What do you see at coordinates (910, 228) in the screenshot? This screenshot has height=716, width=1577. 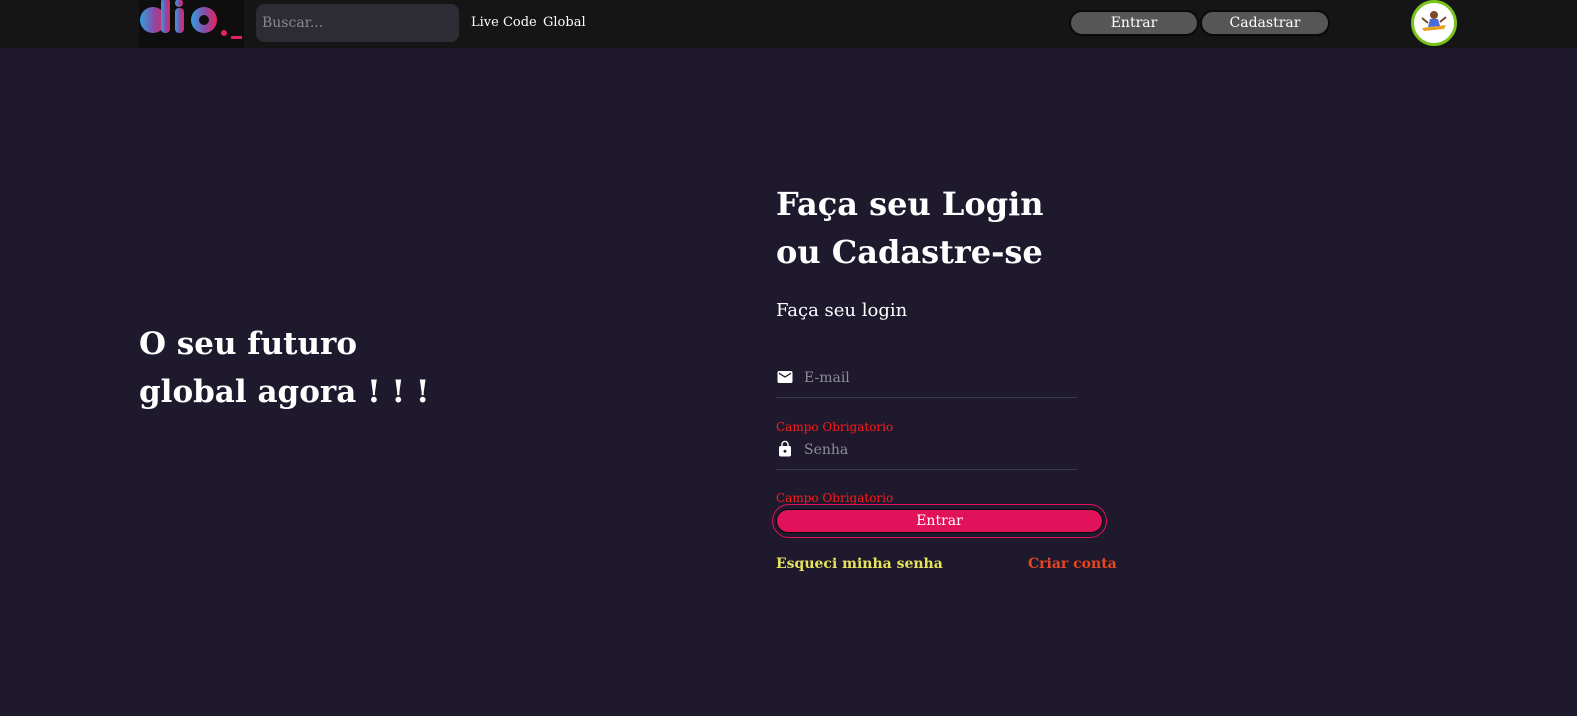 I see `form-title: Faça seu Login ou Cadastre-se` at bounding box center [910, 228].